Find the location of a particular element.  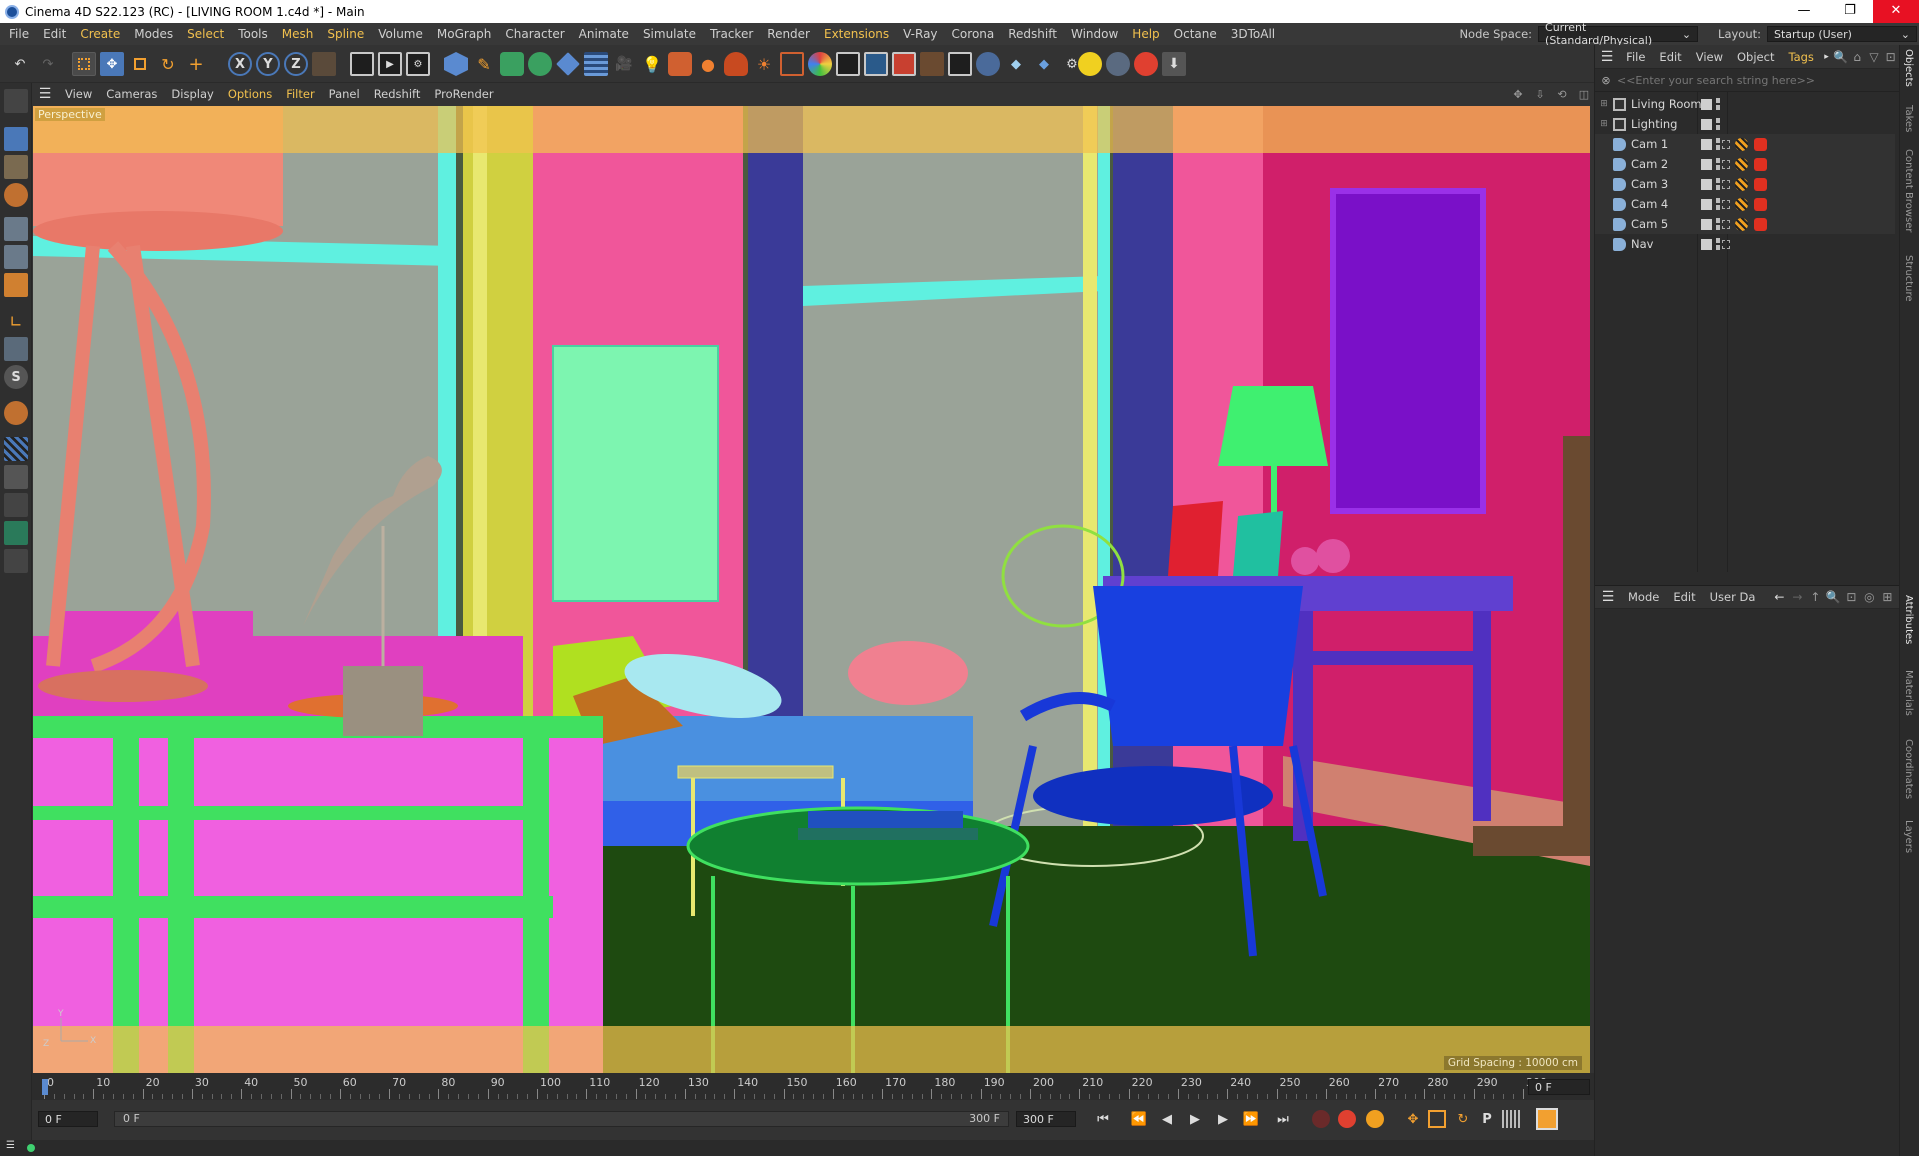

object-name: Nav is located at coordinates (1642, 244).